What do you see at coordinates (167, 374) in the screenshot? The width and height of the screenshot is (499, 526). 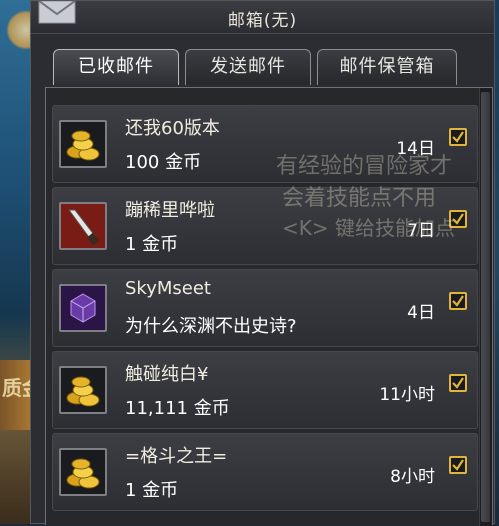 I see `mail-sender: 触碰纯白¥` at bounding box center [167, 374].